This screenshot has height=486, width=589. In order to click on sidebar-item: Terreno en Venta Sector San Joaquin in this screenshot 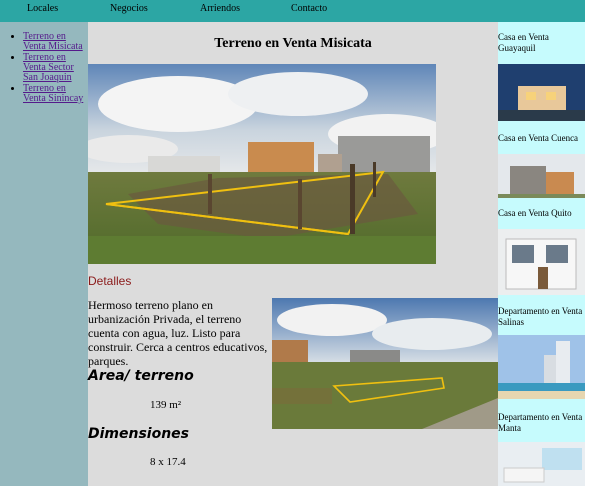, I will do `click(55, 68)`.